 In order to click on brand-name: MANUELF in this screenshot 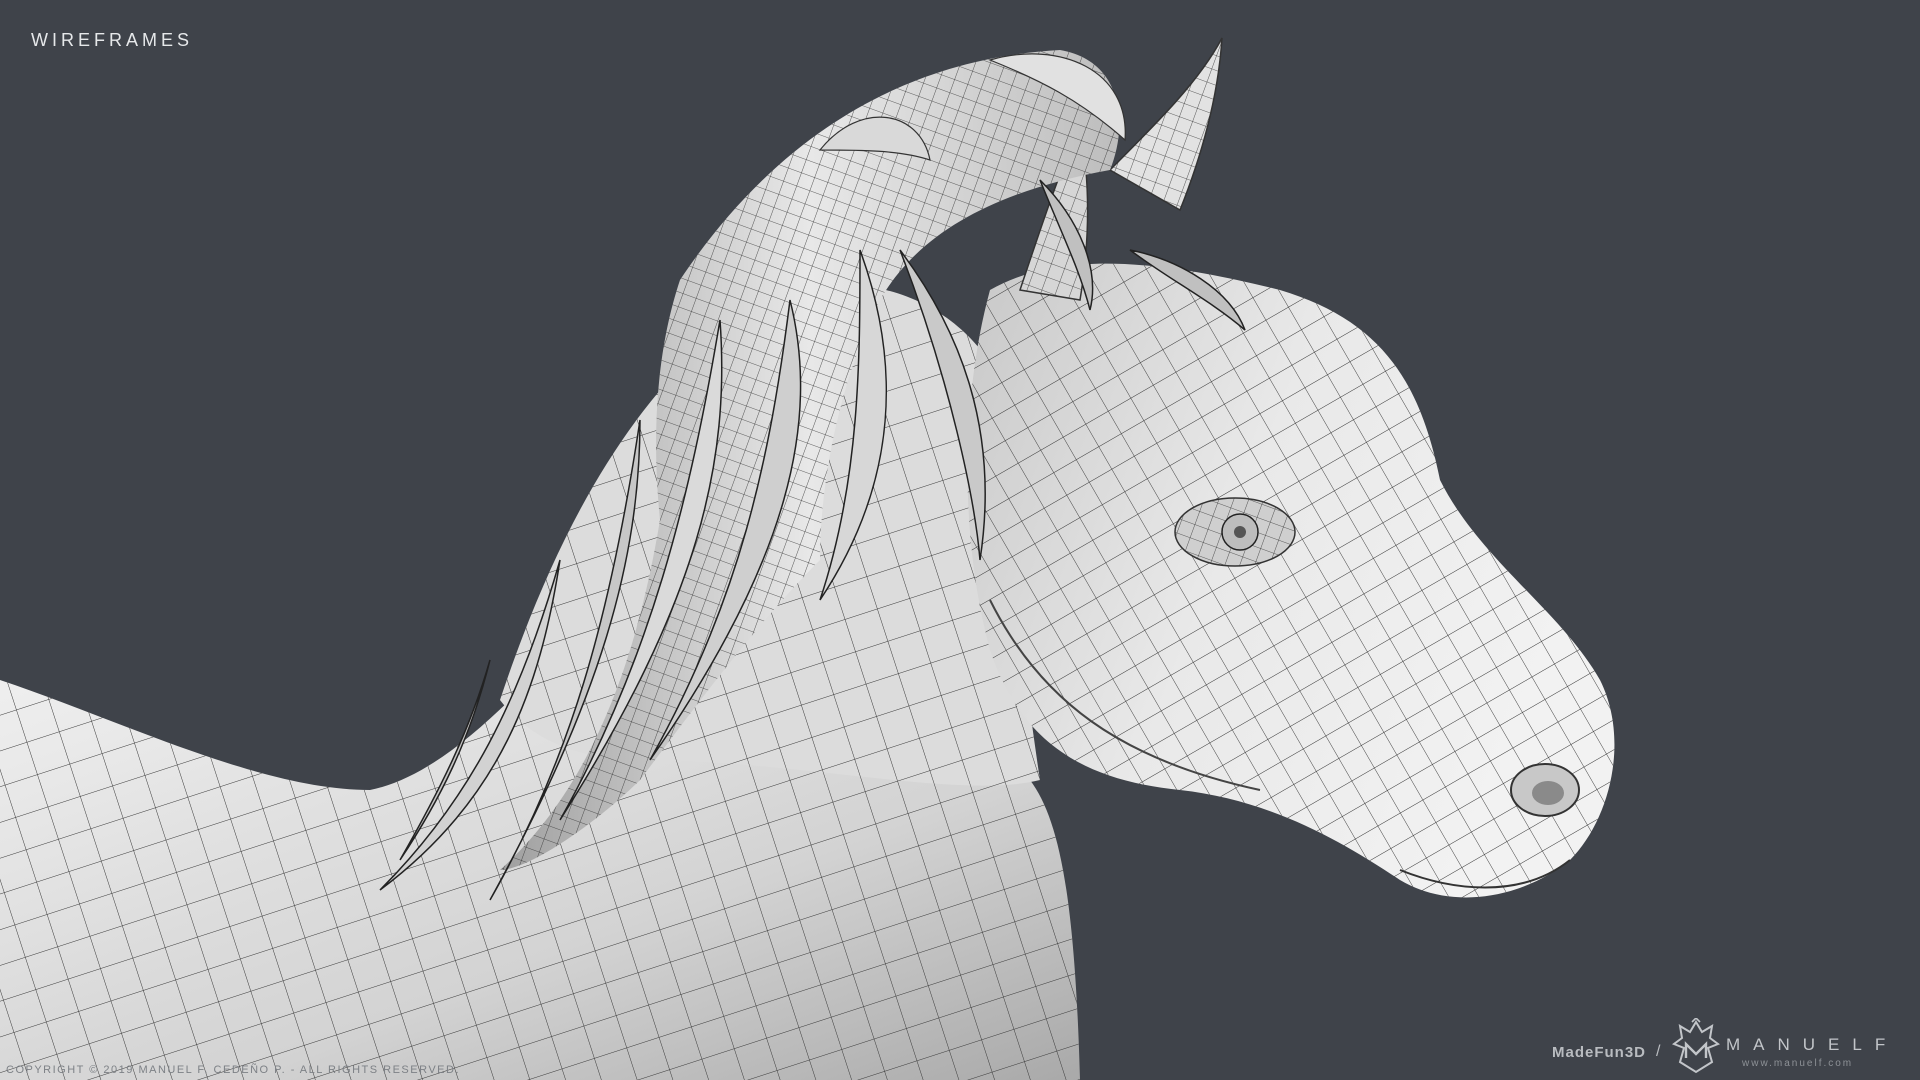, I will do `click(1812, 1044)`.